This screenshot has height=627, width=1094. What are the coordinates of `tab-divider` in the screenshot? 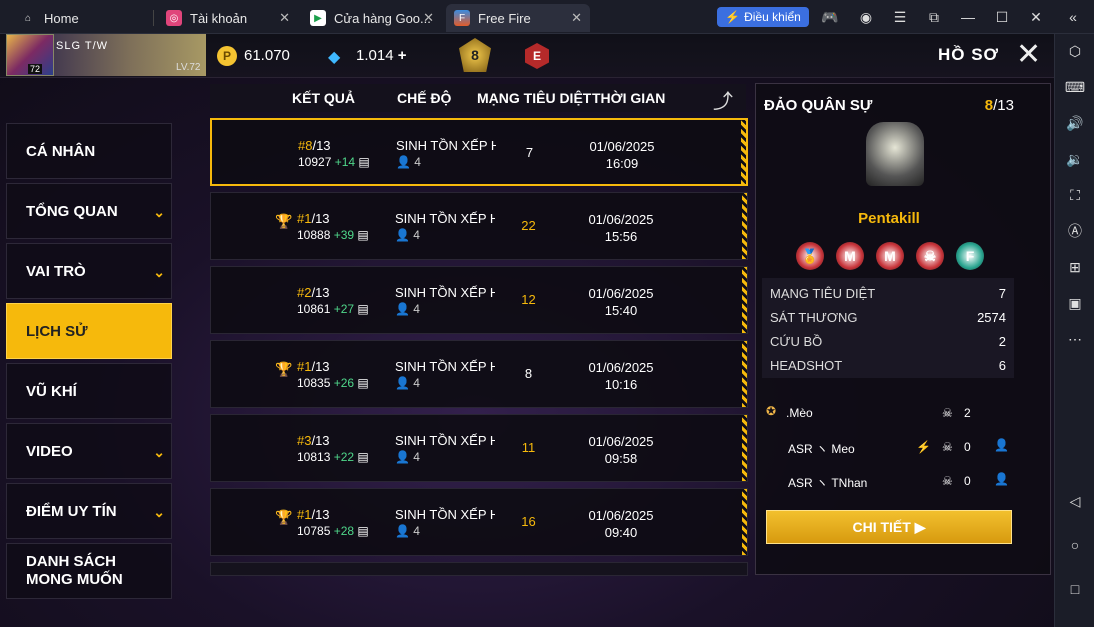 It's located at (153, 18).